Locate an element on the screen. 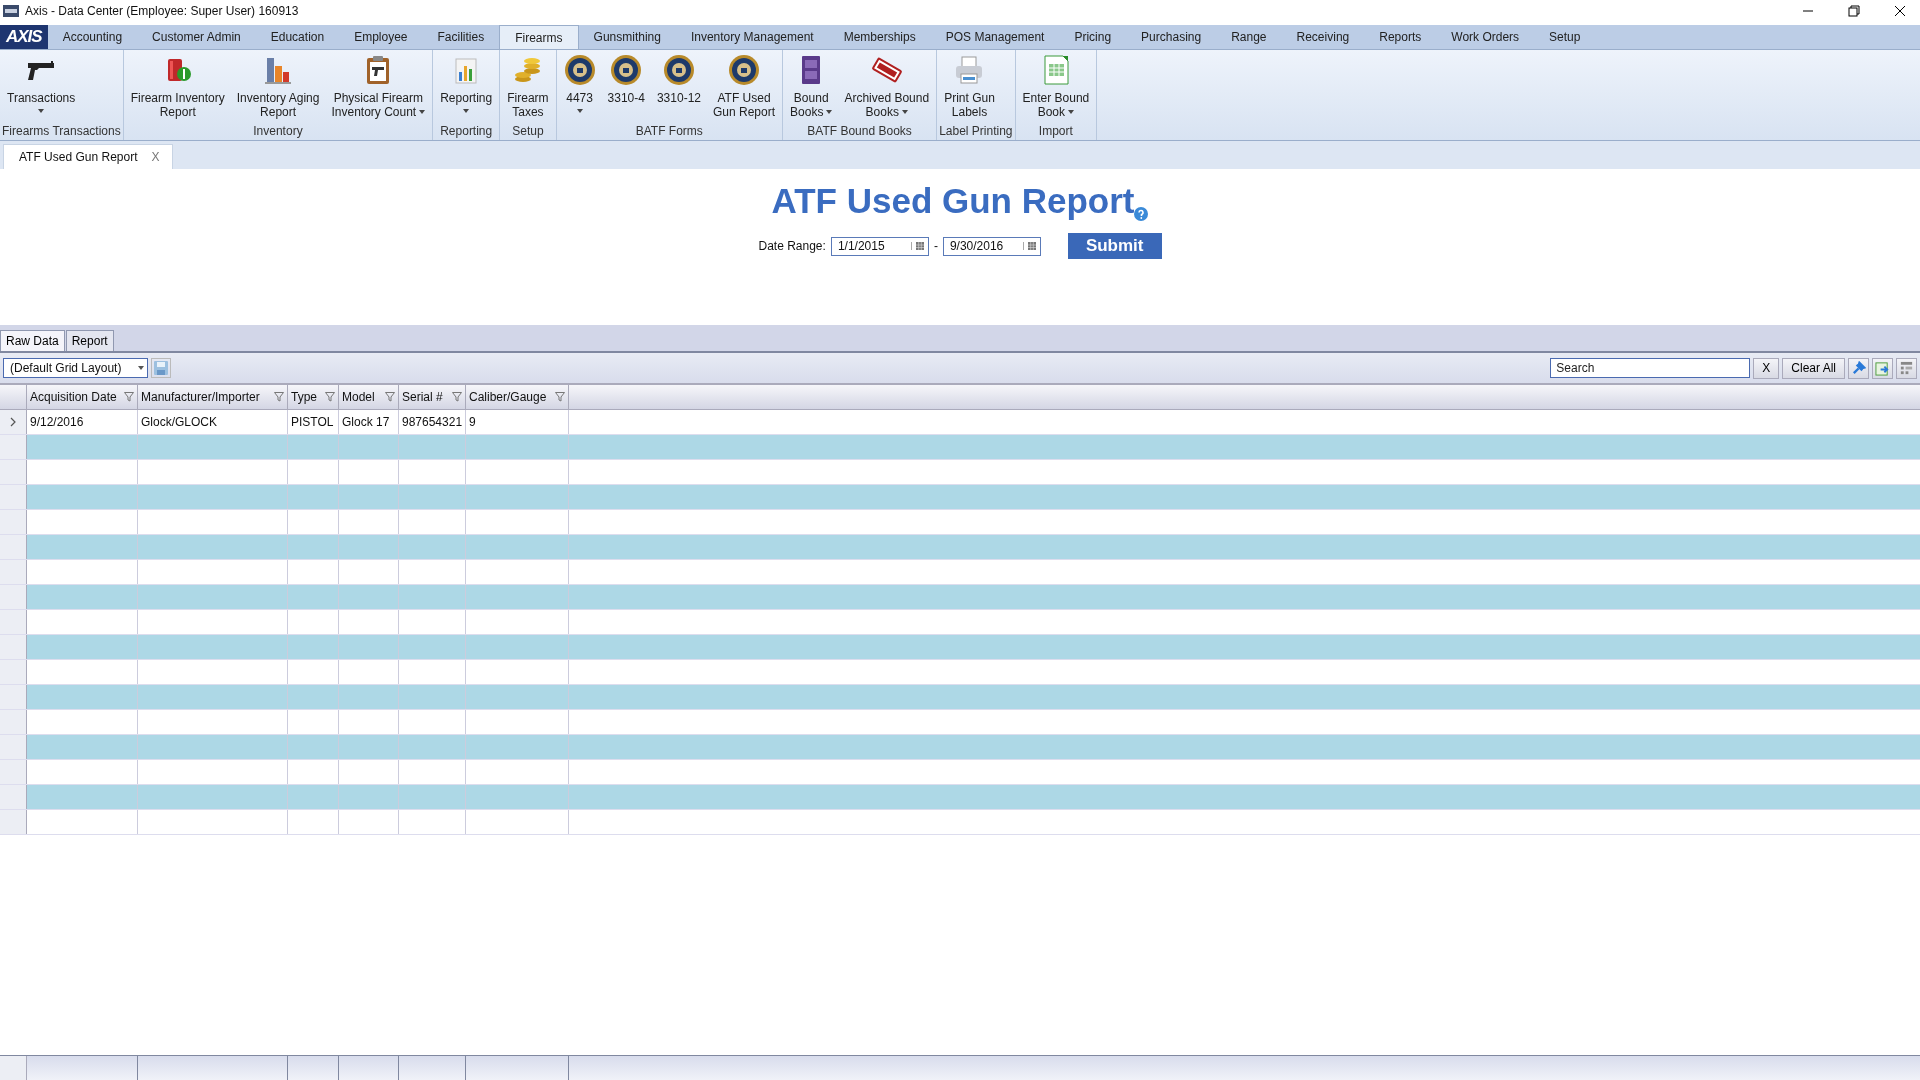  menu-tab: Pricing is located at coordinates (1093, 37).